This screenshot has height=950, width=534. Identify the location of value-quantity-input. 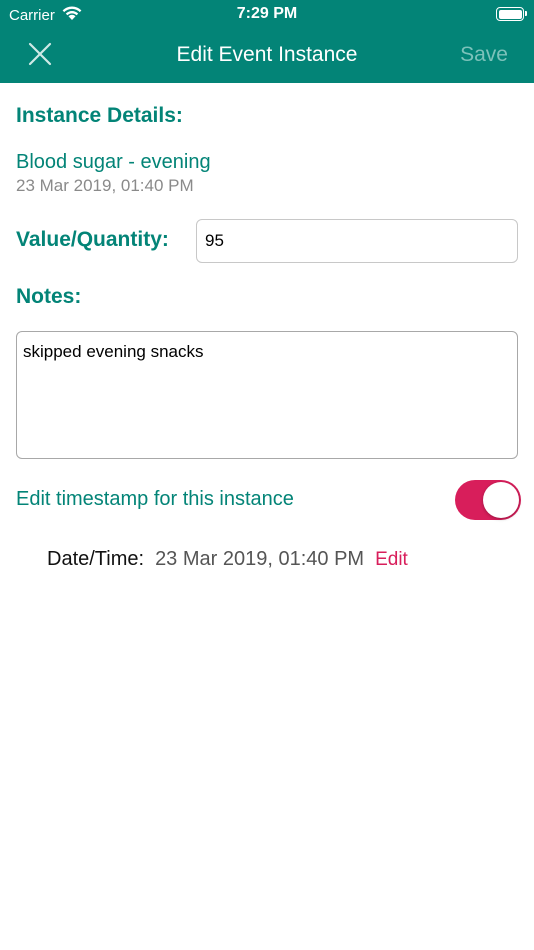
(357, 241).